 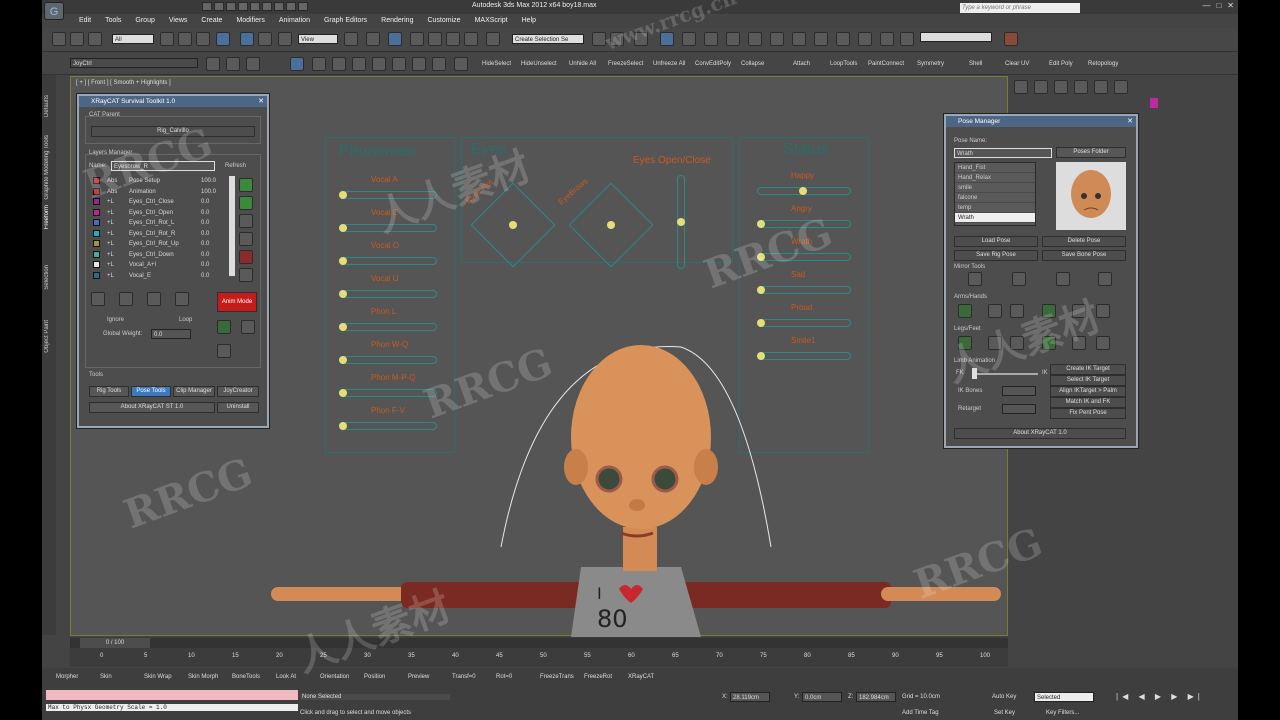 What do you see at coordinates (920, 713) in the screenshot?
I see `add-time-tag-button: Add Time Tag` at bounding box center [920, 713].